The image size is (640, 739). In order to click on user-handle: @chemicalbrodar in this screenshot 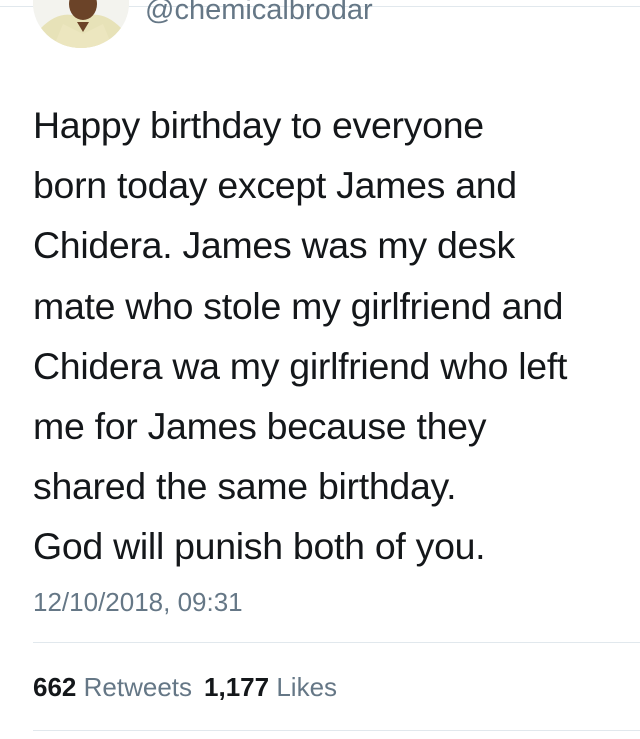, I will do `click(259, 14)`.